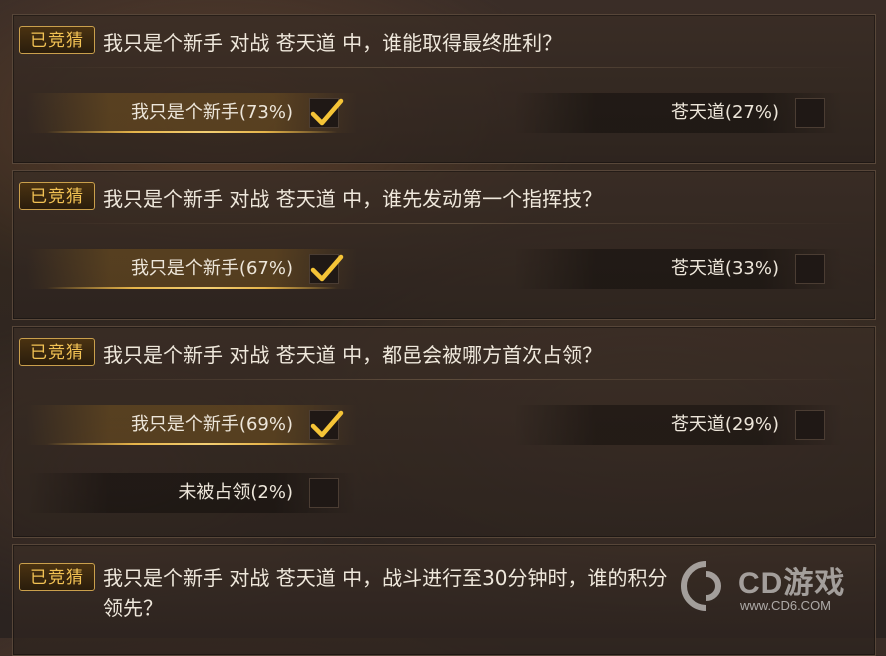 The image size is (886, 656). I want to click on option-cangtiandao-first-skill: 苍天道(33%), so click(678, 269).